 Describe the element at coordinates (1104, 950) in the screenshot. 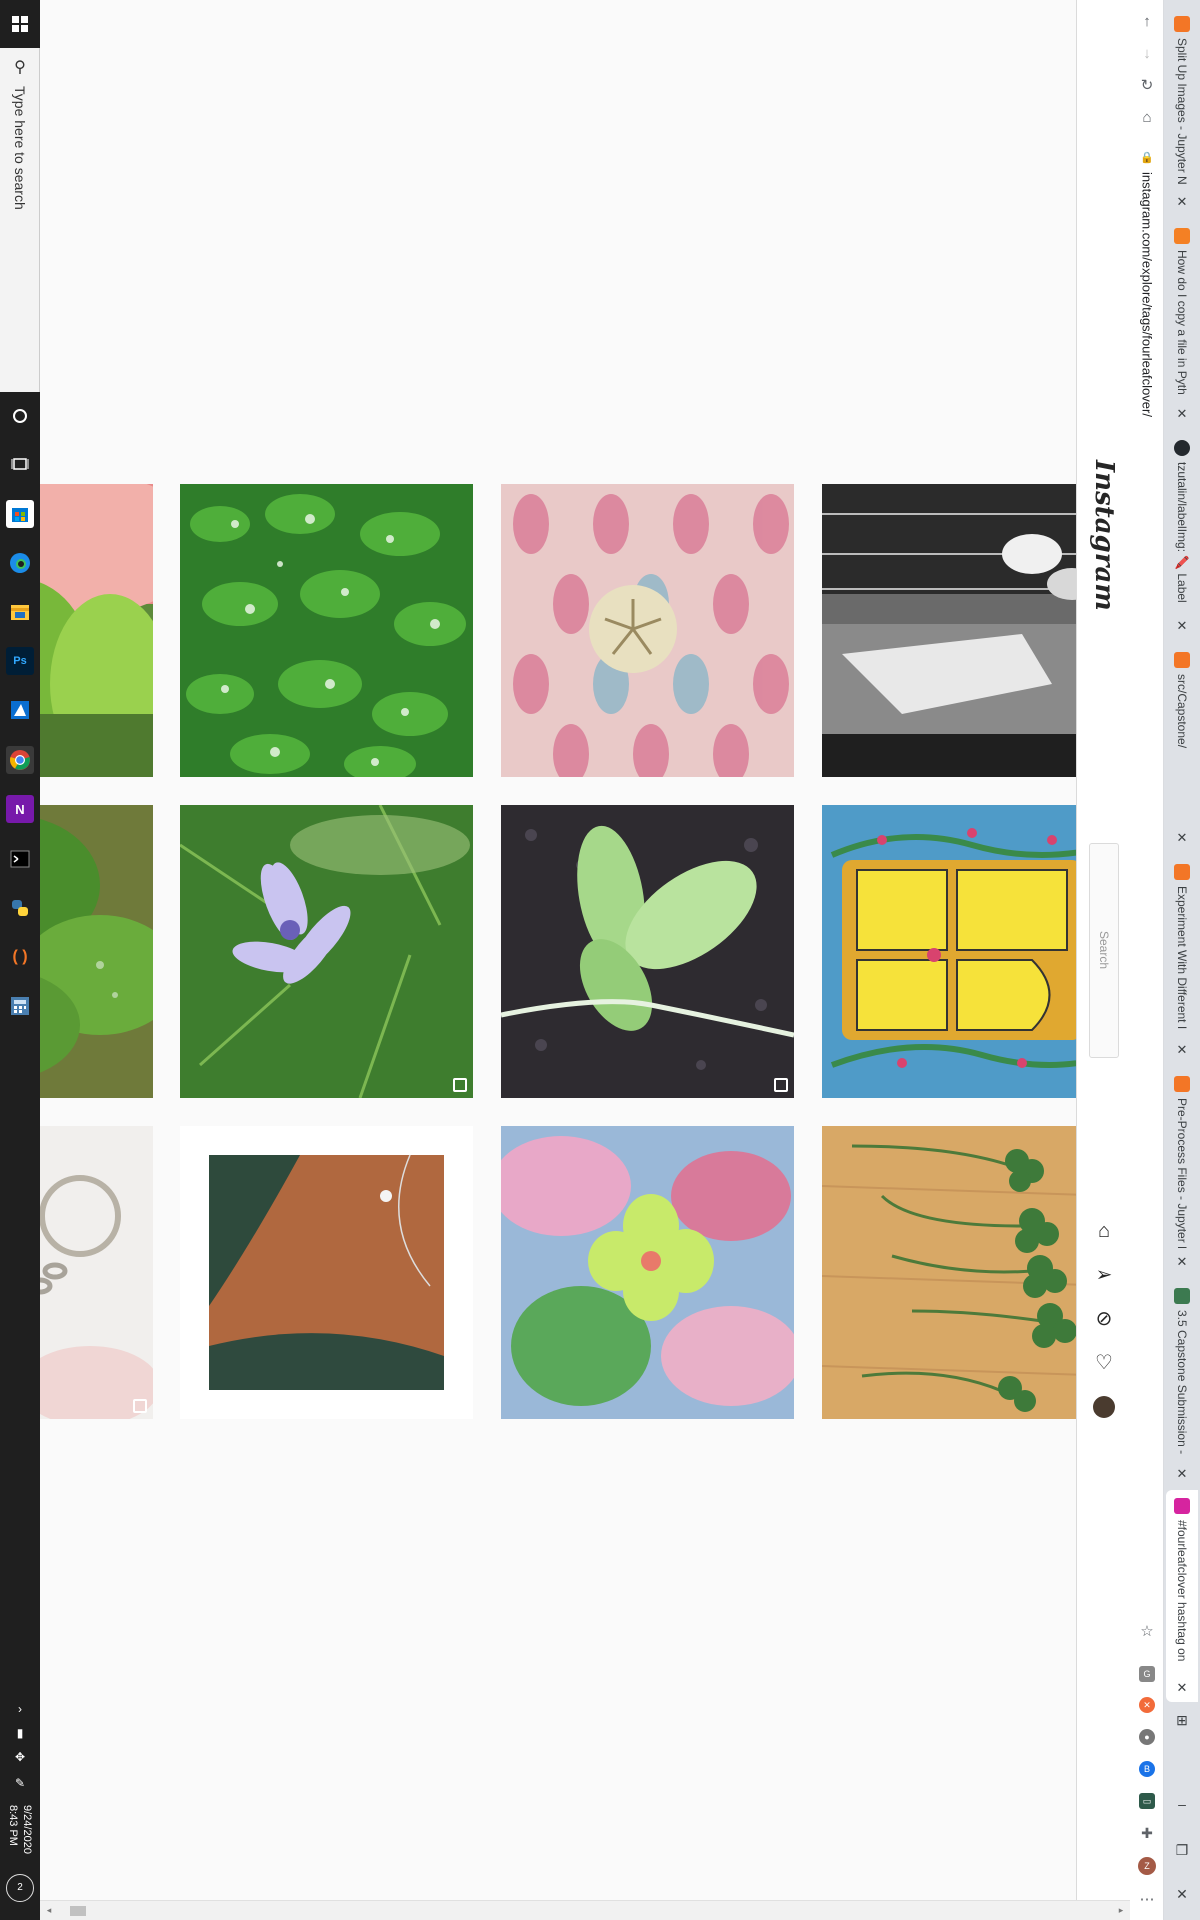

I see `instagram-search-input: Search` at that location.